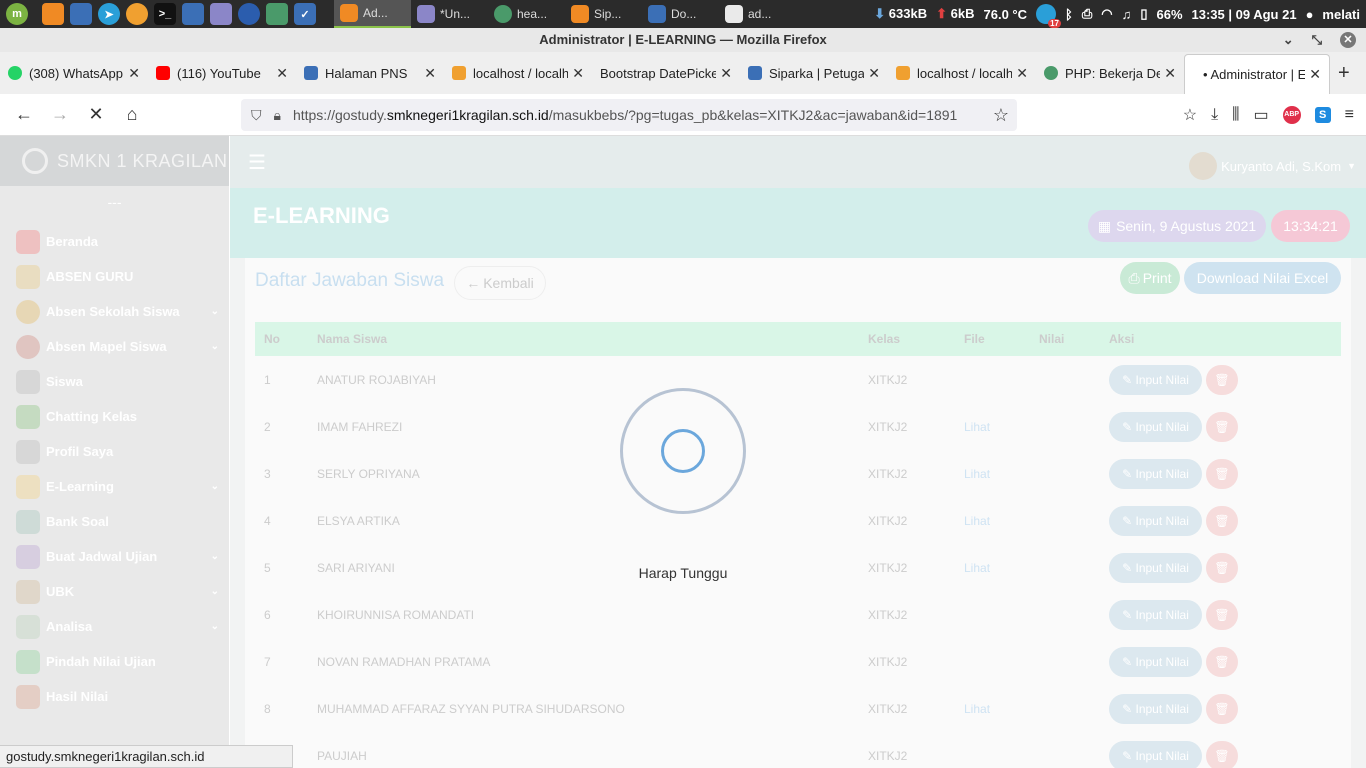  Describe the element at coordinates (1317, 40) in the screenshot. I see `restore-icon: ⤡` at that location.